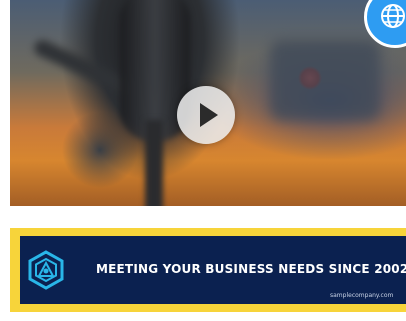 This screenshot has width=406, height=321. What do you see at coordinates (46, 270) in the screenshot?
I see `hexagon-logo-icon` at bounding box center [46, 270].